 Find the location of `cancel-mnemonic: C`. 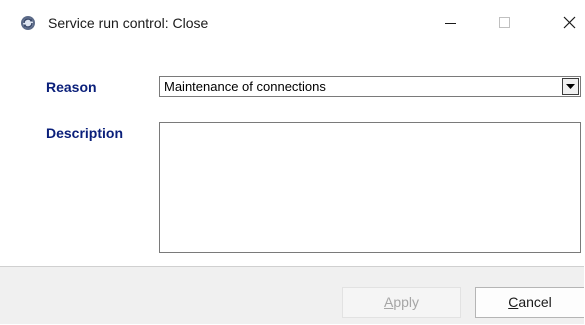

cancel-mnemonic: C is located at coordinates (513, 302).